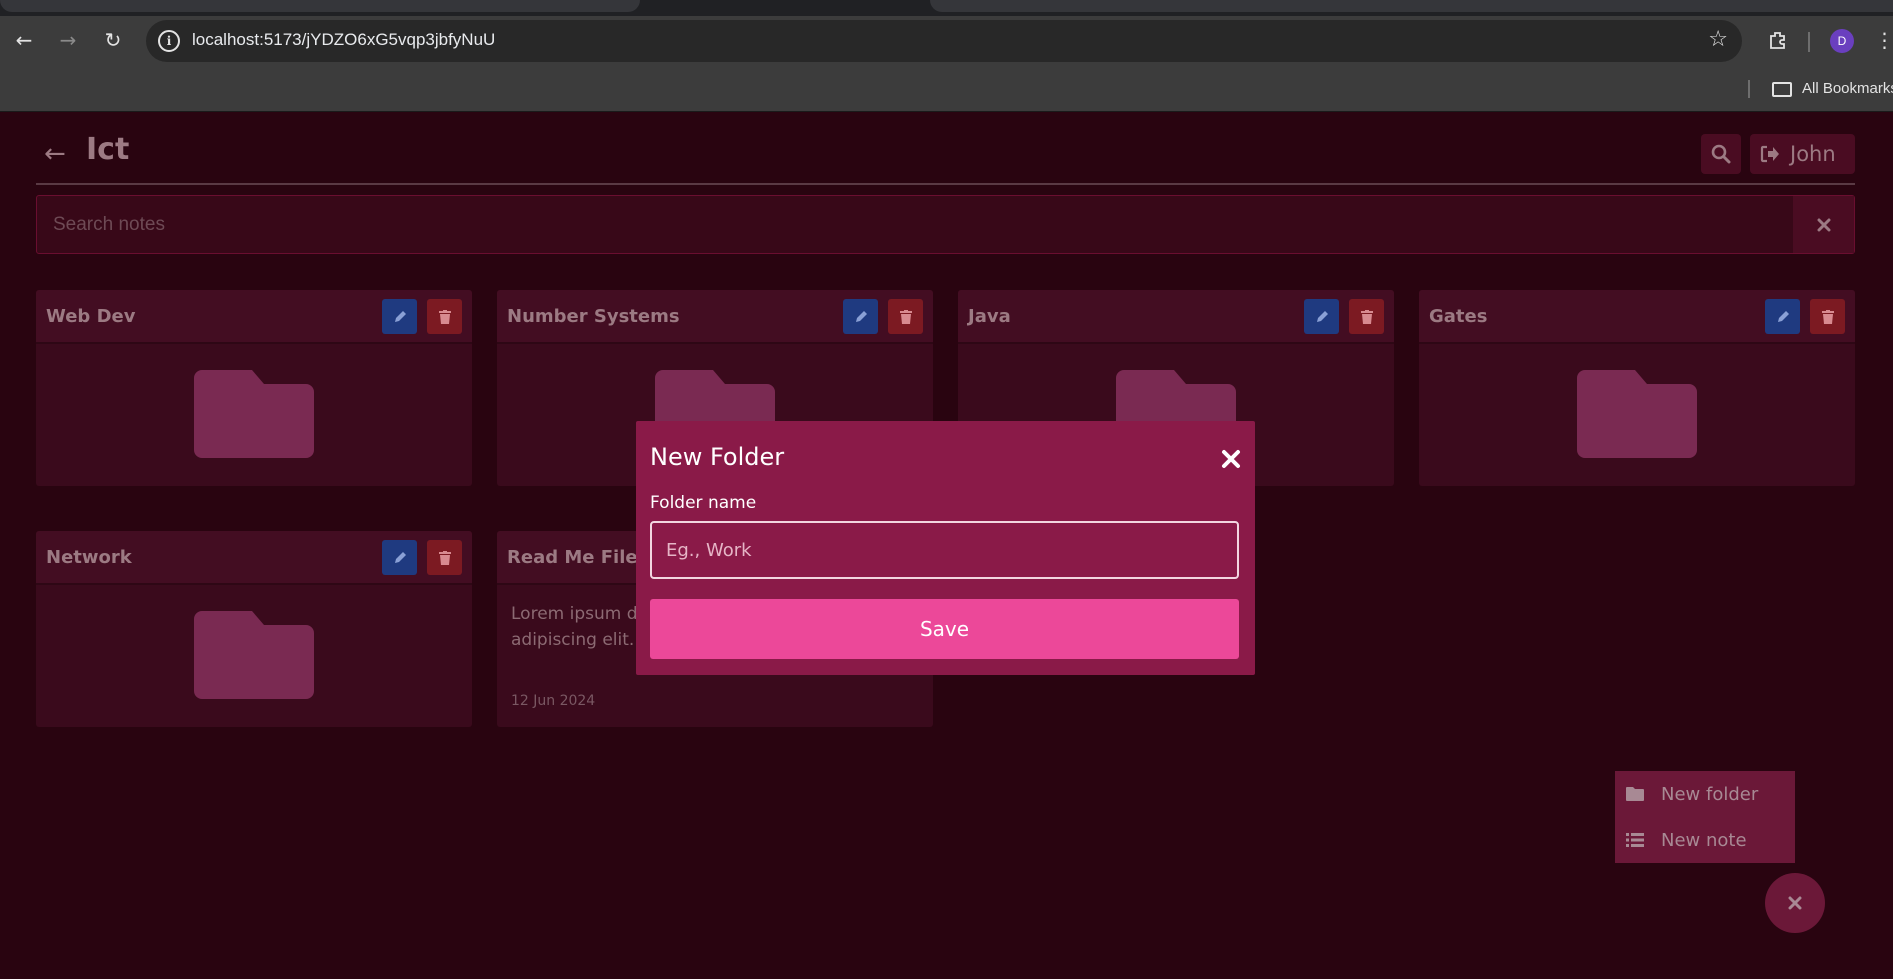 The image size is (1893, 979). Describe the element at coordinates (1884, 40) in the screenshot. I see `menu-kebab-icon: ⋮` at that location.